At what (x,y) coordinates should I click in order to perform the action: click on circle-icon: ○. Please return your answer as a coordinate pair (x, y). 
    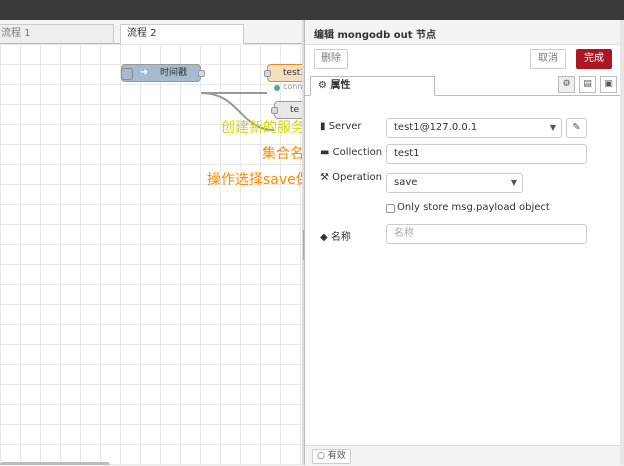
    Looking at the image, I should click on (321, 456).